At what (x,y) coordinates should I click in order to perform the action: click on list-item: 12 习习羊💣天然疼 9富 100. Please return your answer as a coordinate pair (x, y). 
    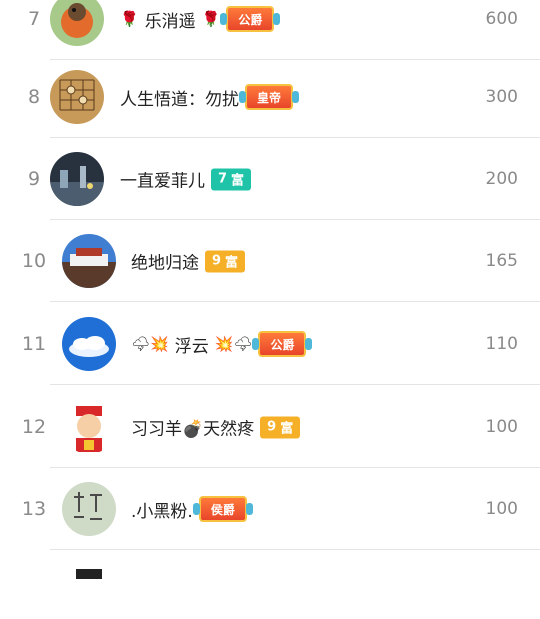
    Looking at the image, I should click on (270, 427).